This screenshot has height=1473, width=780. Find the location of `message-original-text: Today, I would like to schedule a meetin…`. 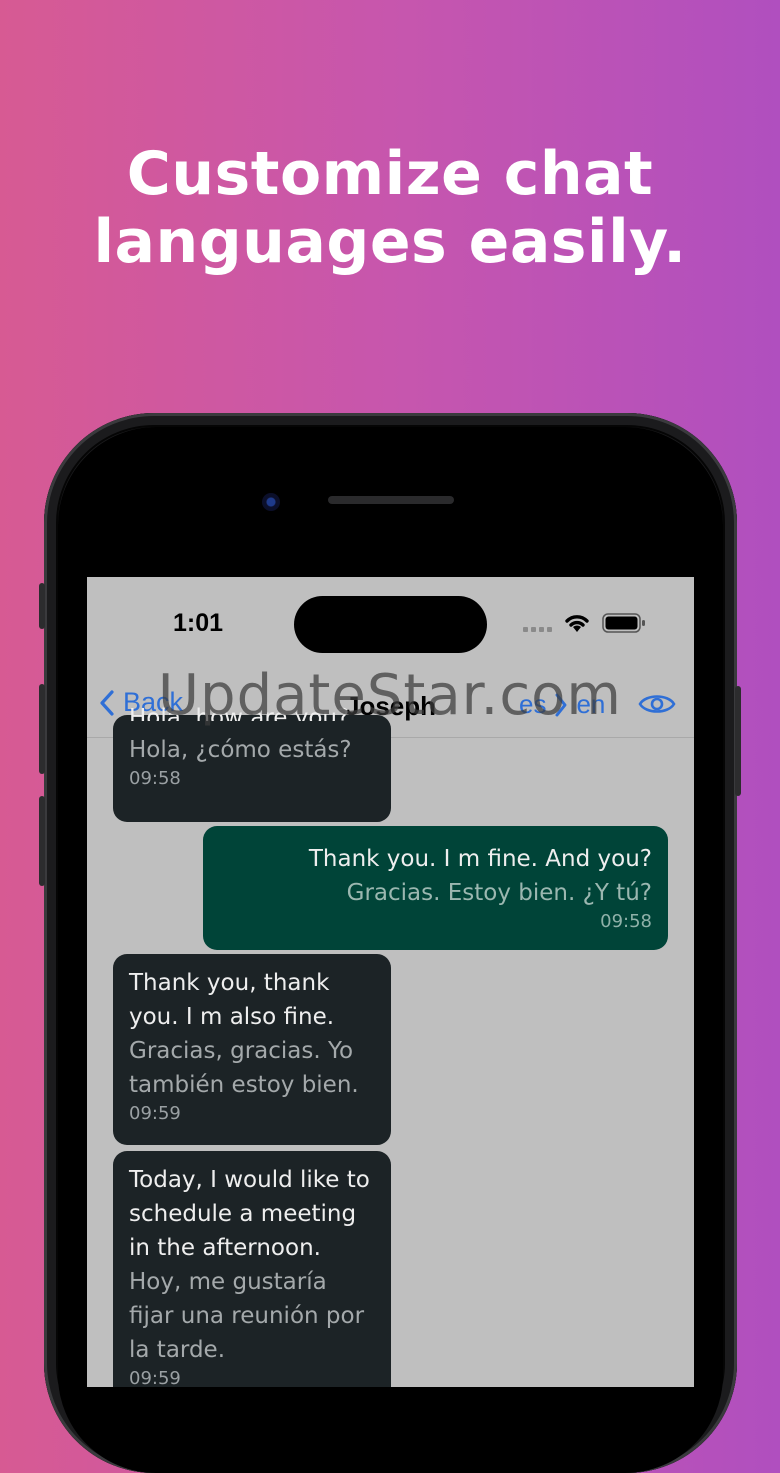

message-original-text: Today, I would like to schedule a meetin… is located at coordinates (249, 1214).